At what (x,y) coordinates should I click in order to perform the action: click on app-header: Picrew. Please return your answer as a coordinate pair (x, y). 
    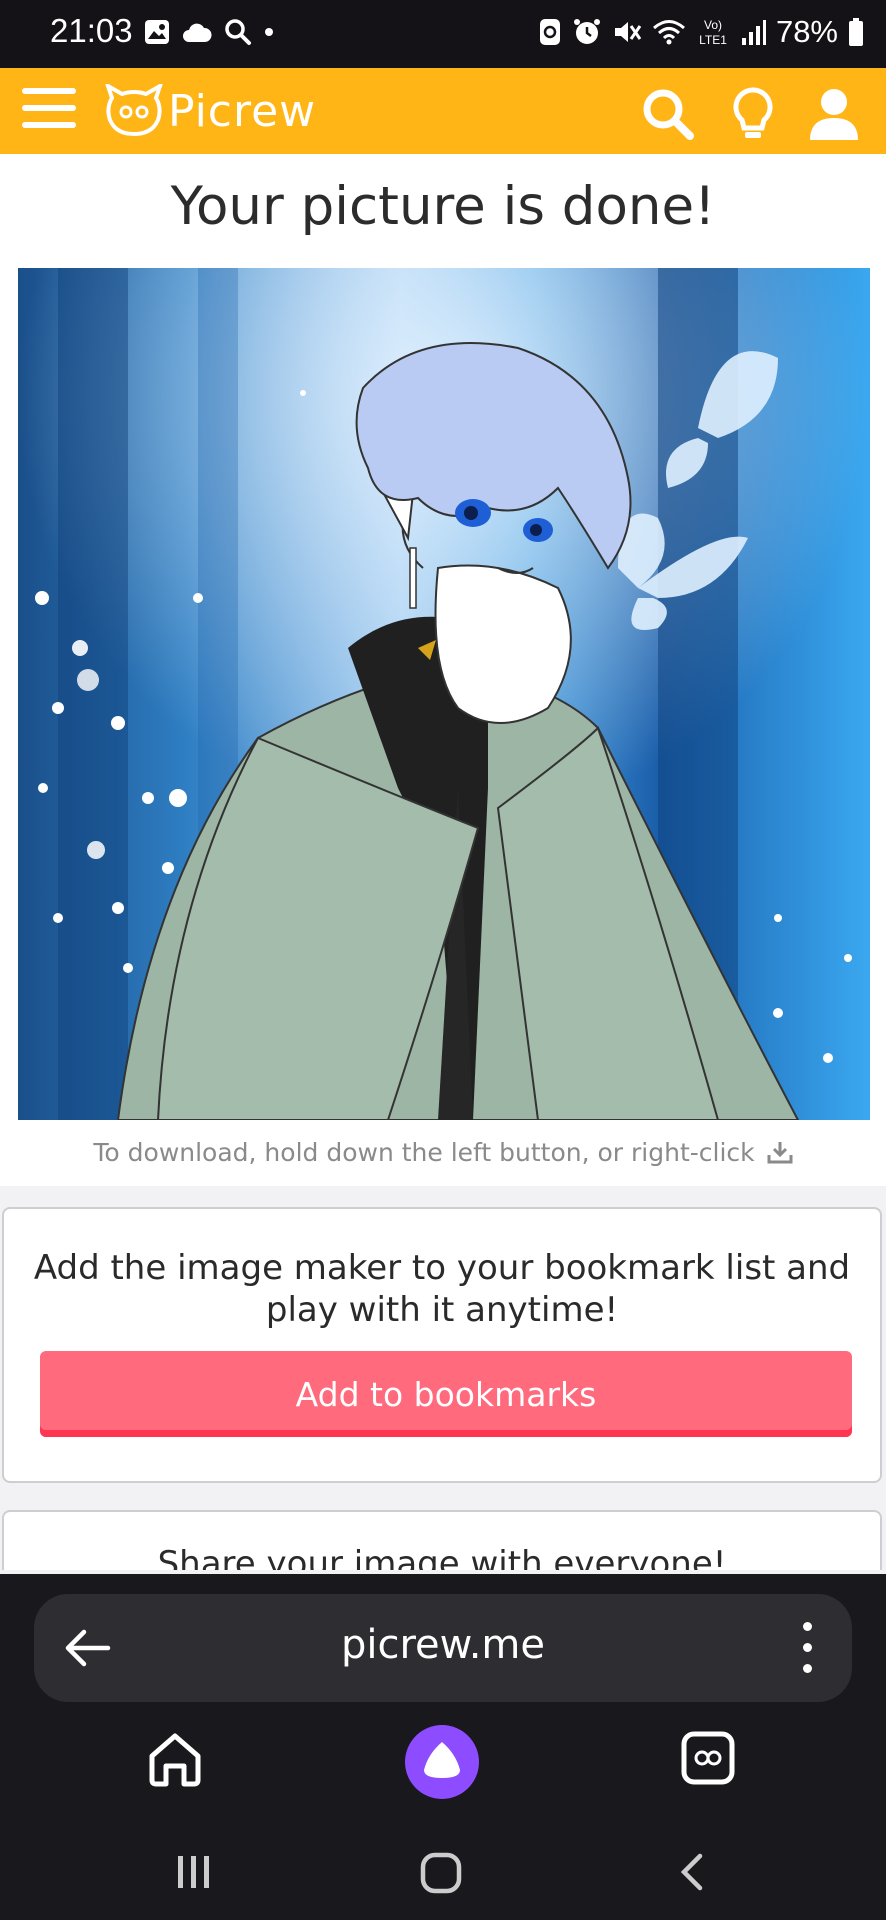
    Looking at the image, I should click on (443, 111).